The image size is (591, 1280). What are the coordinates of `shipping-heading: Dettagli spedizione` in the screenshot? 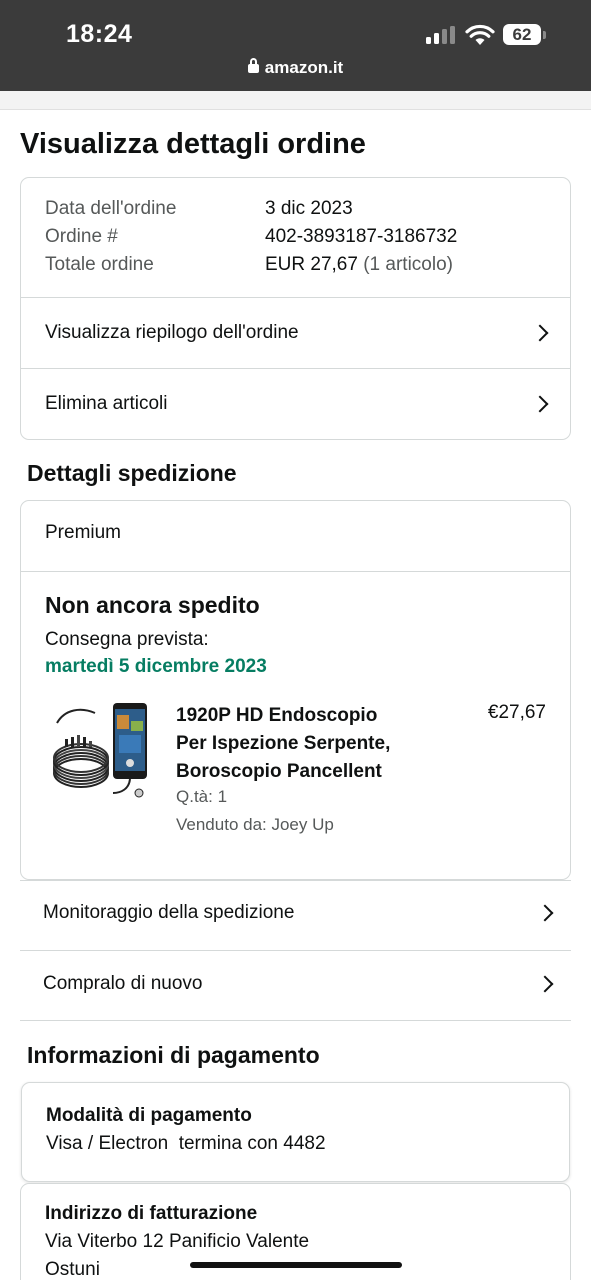 It's located at (132, 473).